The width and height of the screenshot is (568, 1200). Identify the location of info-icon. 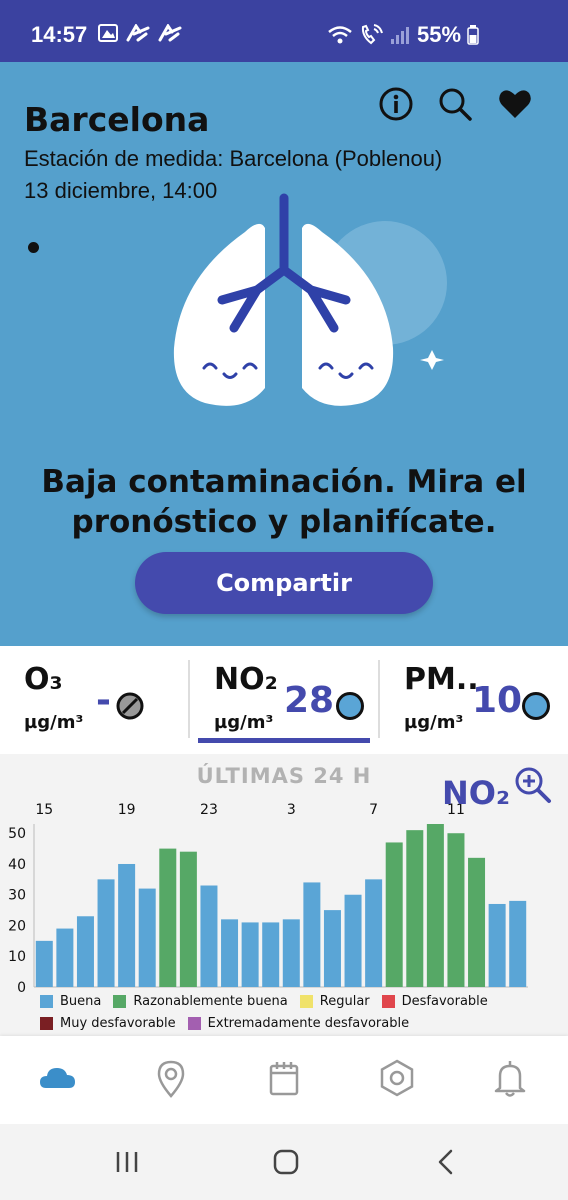
(396, 104).